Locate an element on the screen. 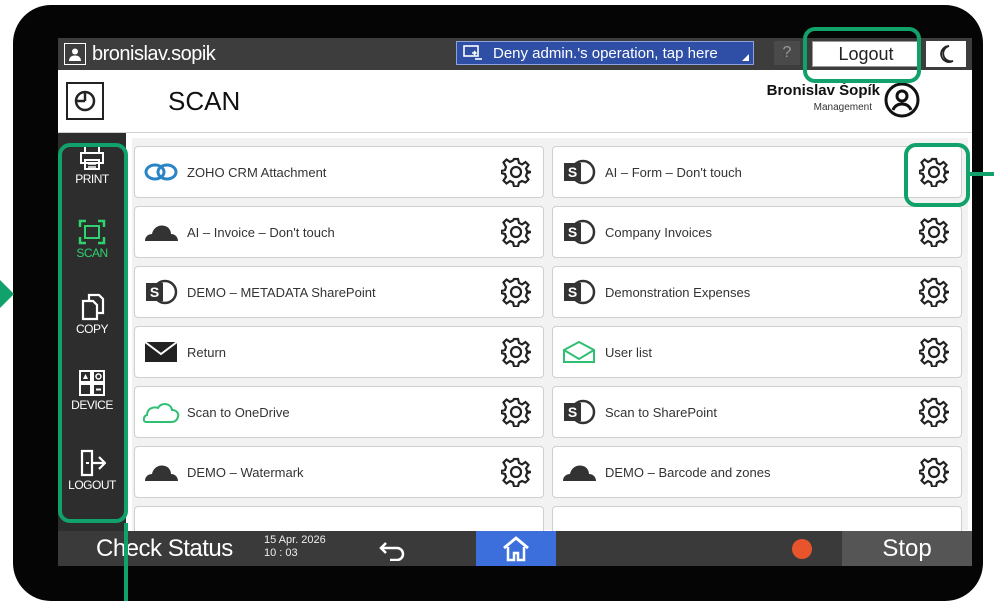 The height and width of the screenshot is (601, 994). zoho-icon is located at coordinates (161, 172).